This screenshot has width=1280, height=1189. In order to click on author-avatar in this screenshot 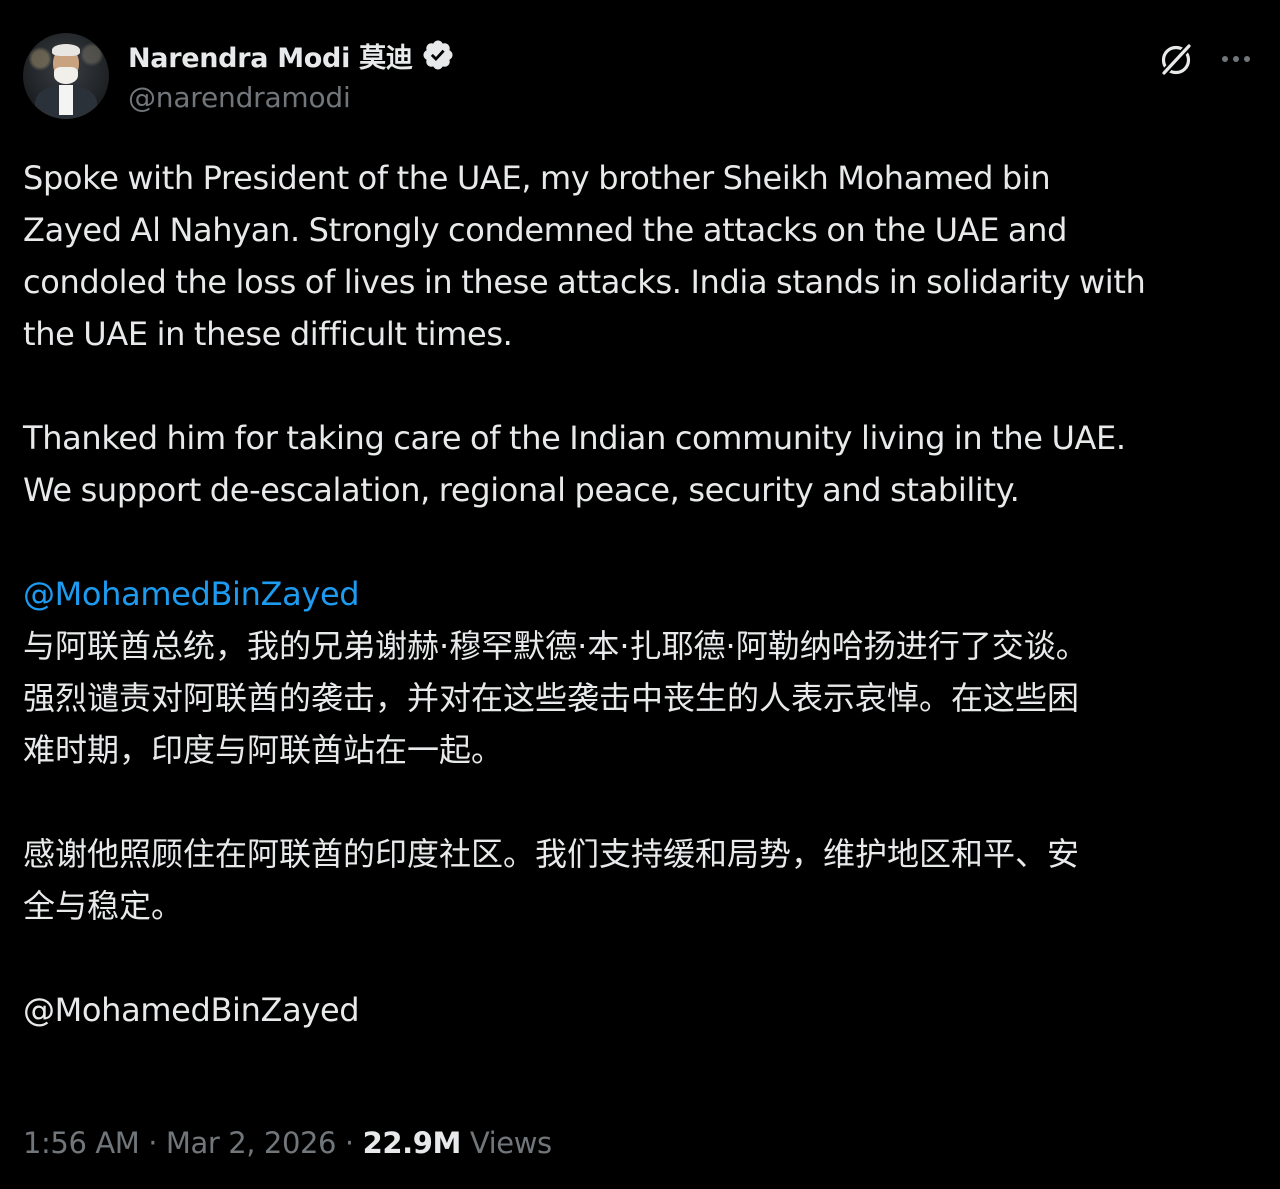, I will do `click(66, 76)`.